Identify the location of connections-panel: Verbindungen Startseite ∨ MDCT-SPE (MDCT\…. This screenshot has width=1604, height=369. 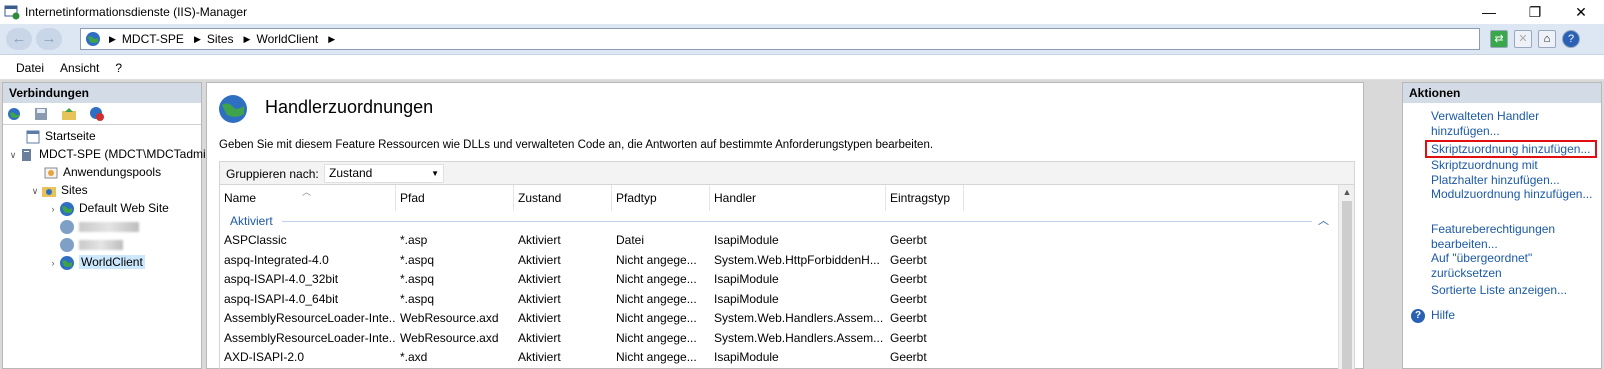
(109, 225).